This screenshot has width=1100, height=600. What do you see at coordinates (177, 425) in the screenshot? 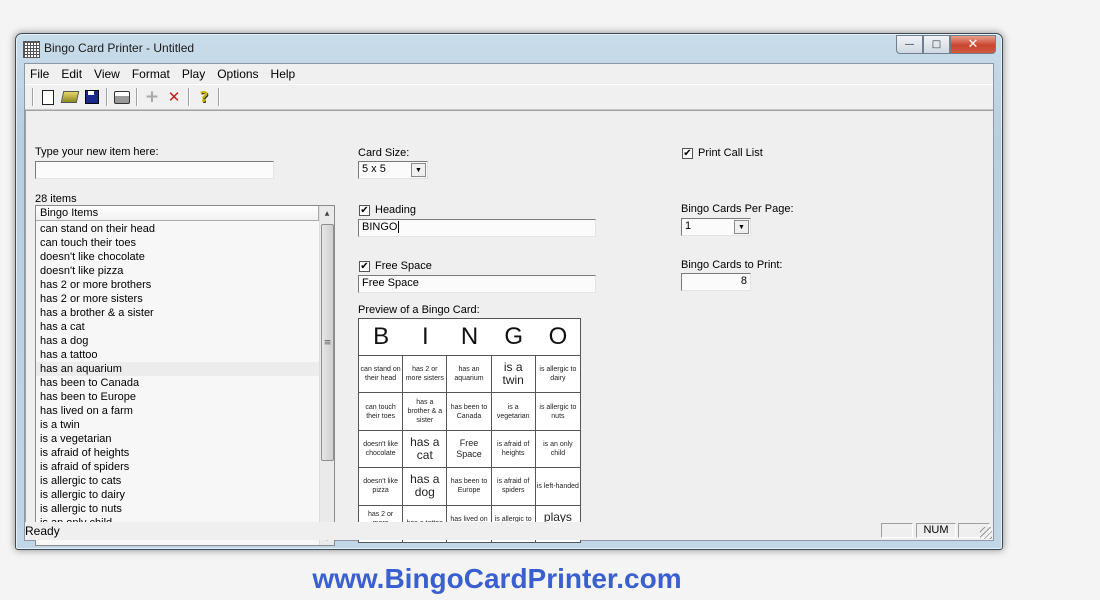
I see `list-item: is a twin` at bounding box center [177, 425].